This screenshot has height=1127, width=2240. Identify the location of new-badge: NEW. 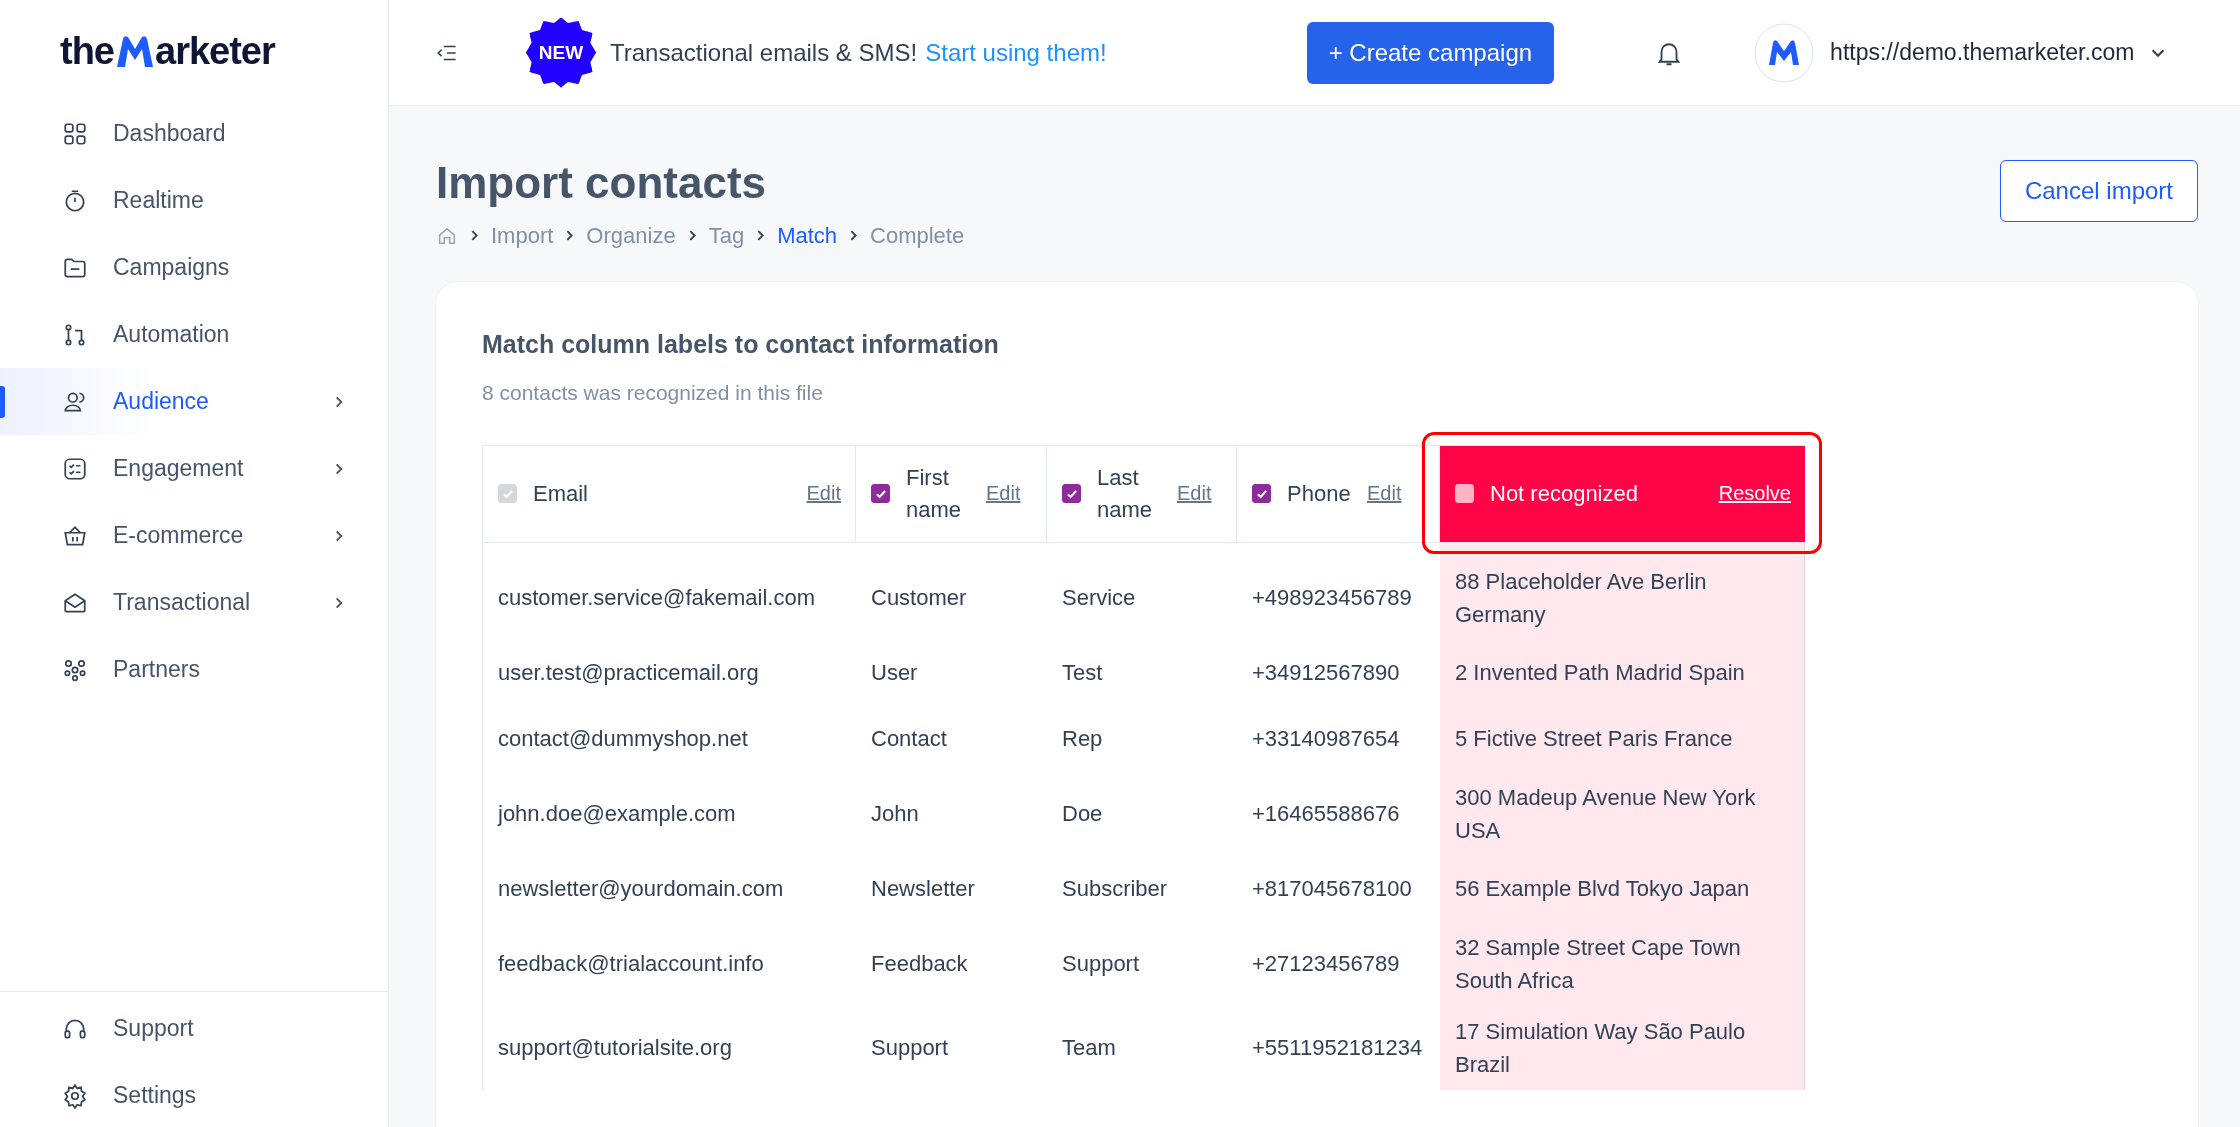
(561, 52).